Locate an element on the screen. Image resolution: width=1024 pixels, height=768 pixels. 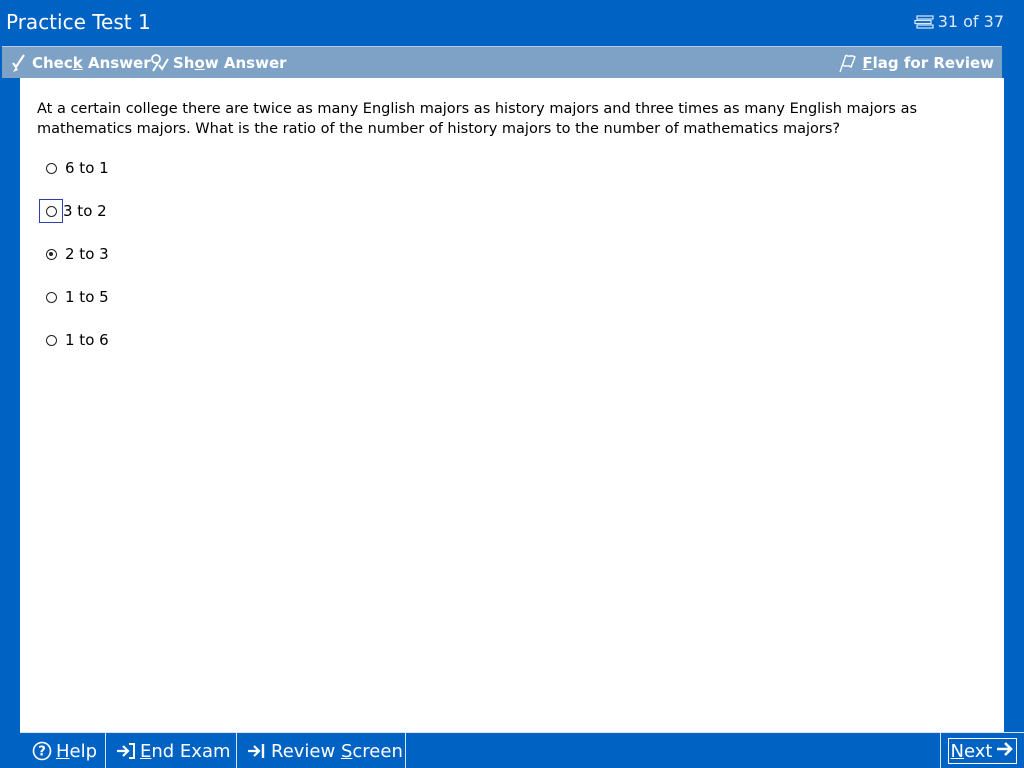
next-button-inner: Next is located at coordinates (982, 751).